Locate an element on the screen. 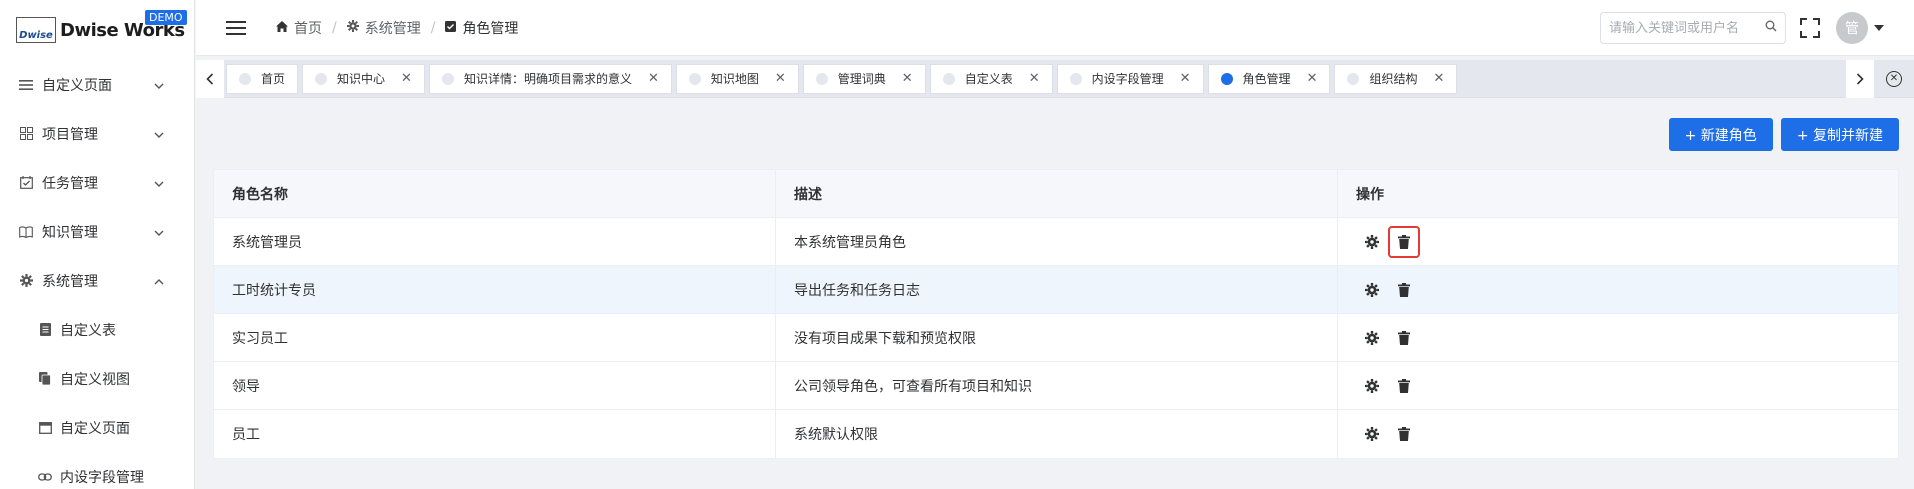 The height and width of the screenshot is (489, 1914). header-actions: 管 is located at coordinates (1742, 28).